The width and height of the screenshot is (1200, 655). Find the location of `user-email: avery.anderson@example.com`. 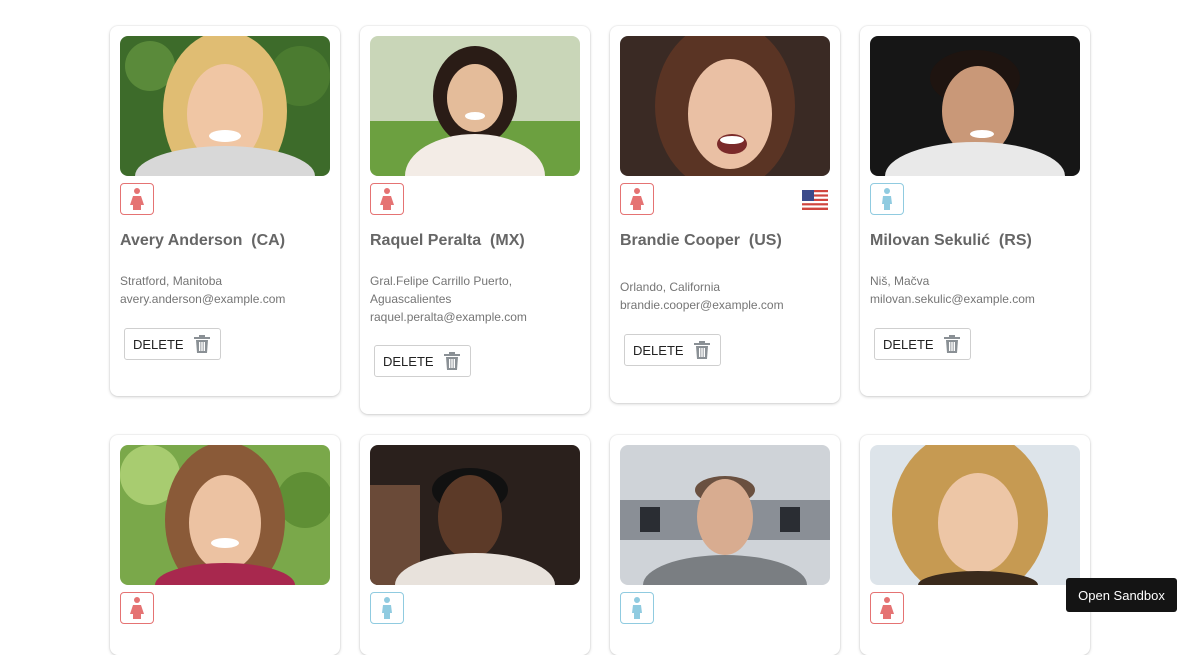

user-email: avery.anderson@example.com is located at coordinates (203, 299).